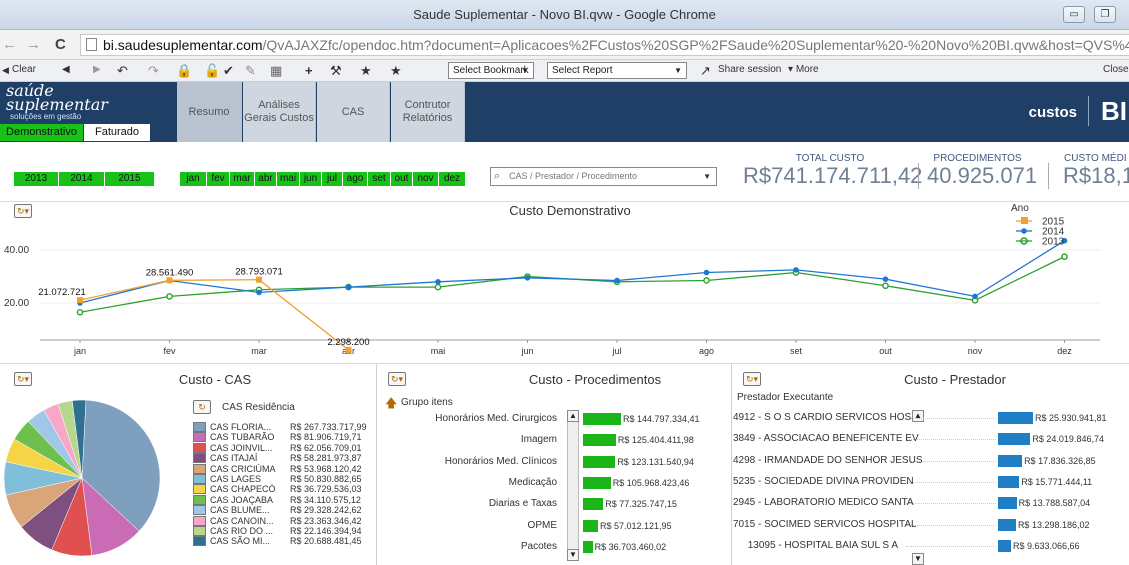 The image size is (1129, 565). What do you see at coordinates (265, 179) in the screenshot?
I see `filter-month-abr: abr` at bounding box center [265, 179].